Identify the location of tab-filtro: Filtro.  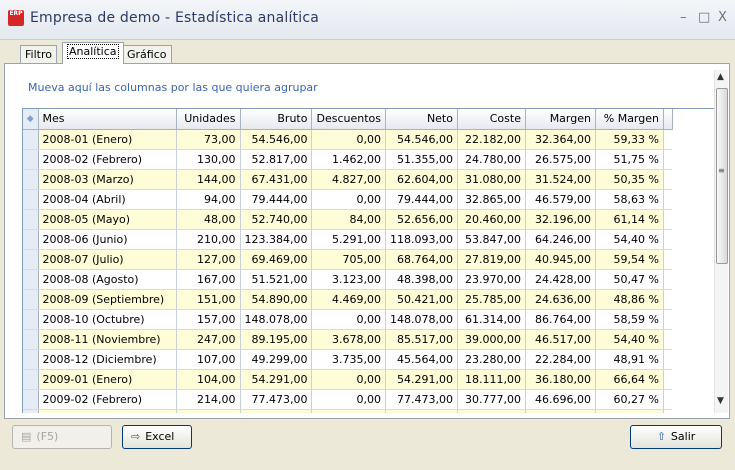
(38, 54).